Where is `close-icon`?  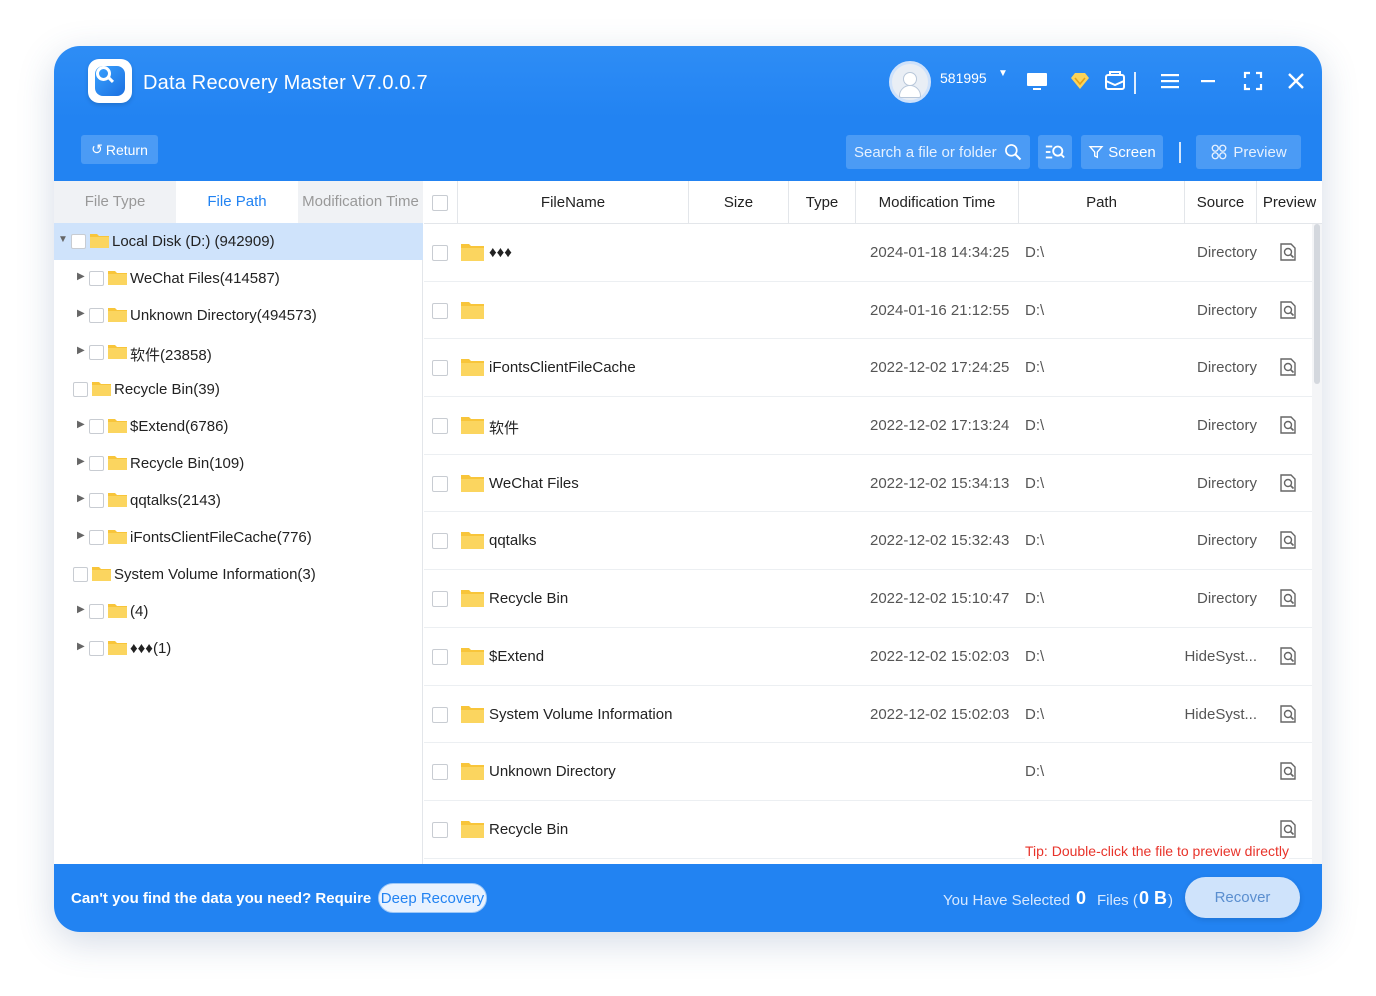 close-icon is located at coordinates (1296, 81).